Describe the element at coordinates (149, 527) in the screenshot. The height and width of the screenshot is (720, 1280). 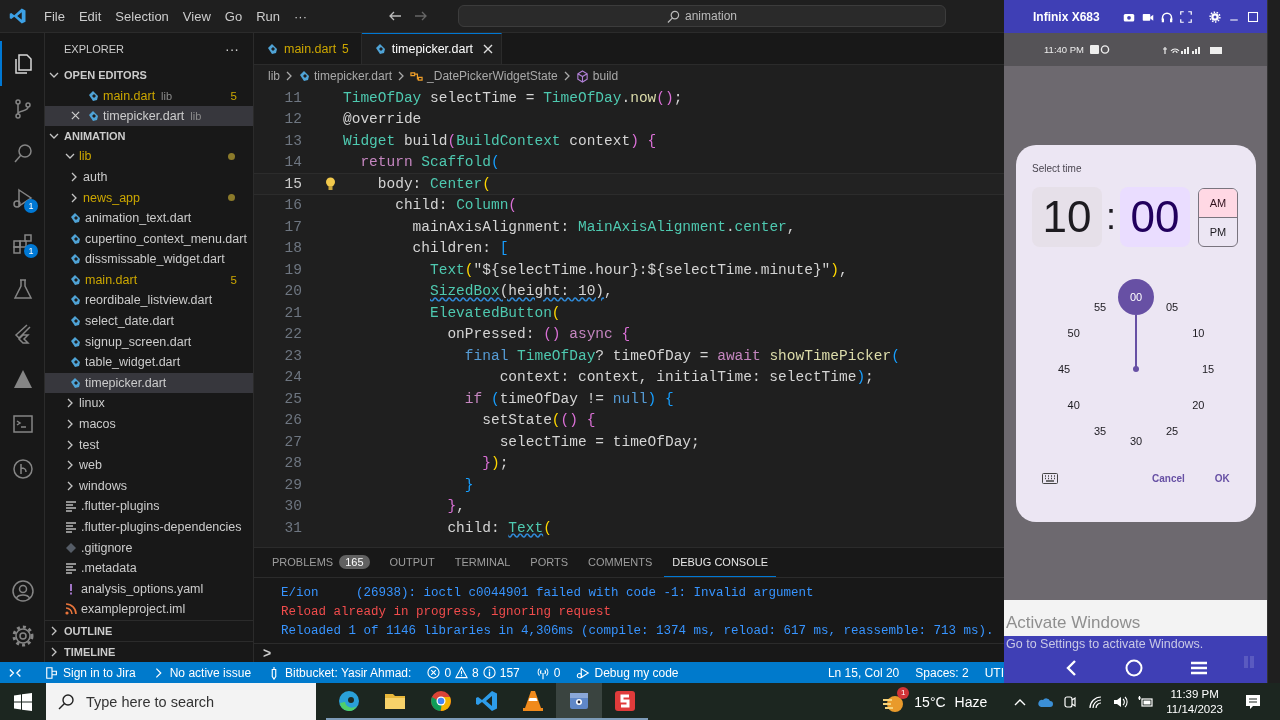
I see `tree-item: .flutter-plugins-dependencies` at that location.